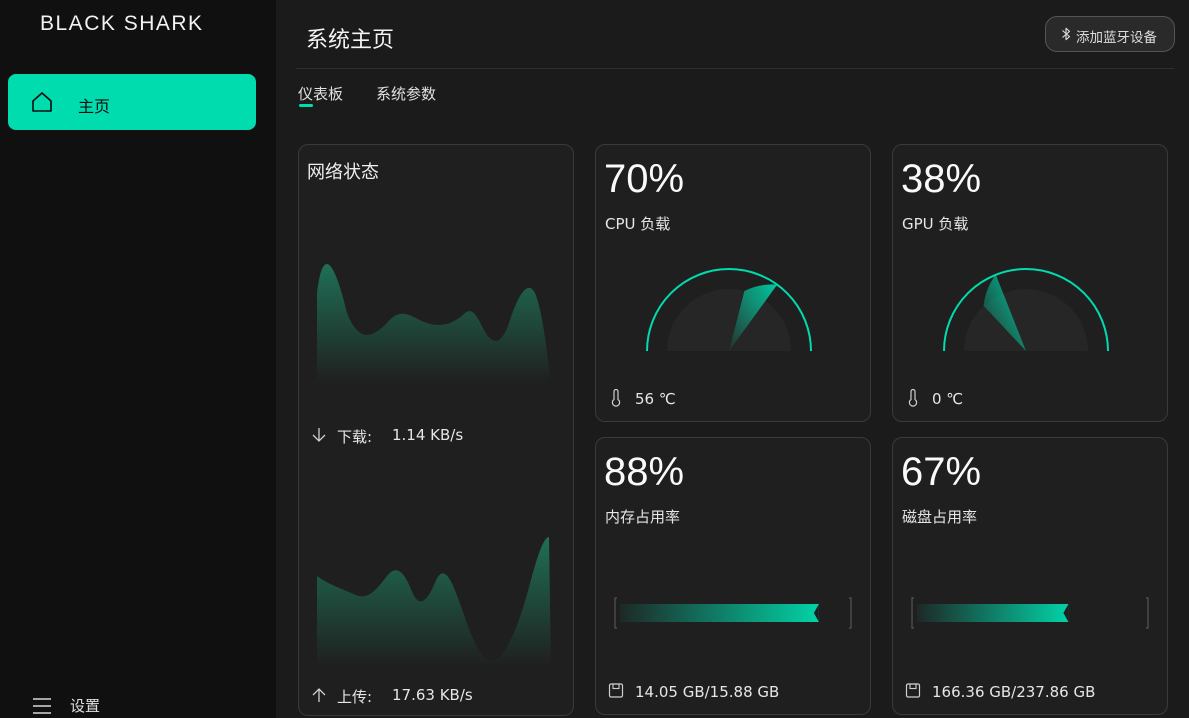  What do you see at coordinates (432, 695) in the screenshot?
I see `upload-value: 17.63 KB/s` at bounding box center [432, 695].